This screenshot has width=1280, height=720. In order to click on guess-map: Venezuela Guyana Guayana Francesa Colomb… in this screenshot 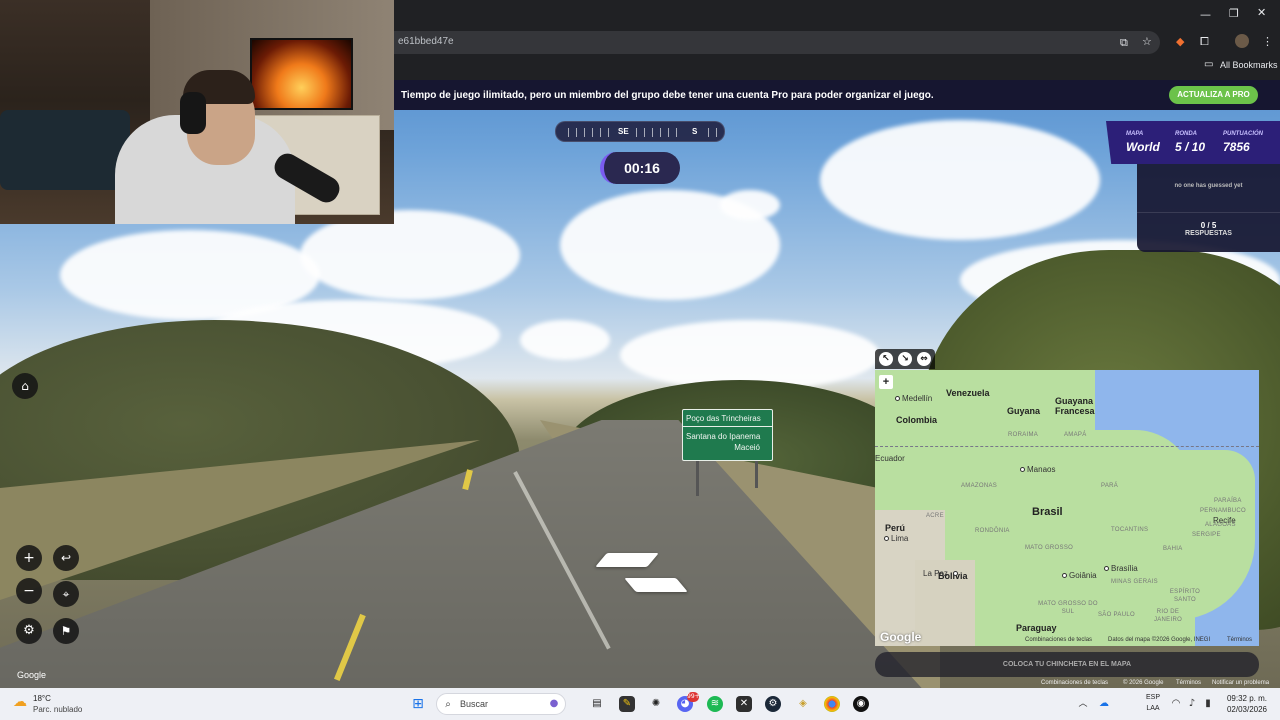, I will do `click(1067, 508)`.